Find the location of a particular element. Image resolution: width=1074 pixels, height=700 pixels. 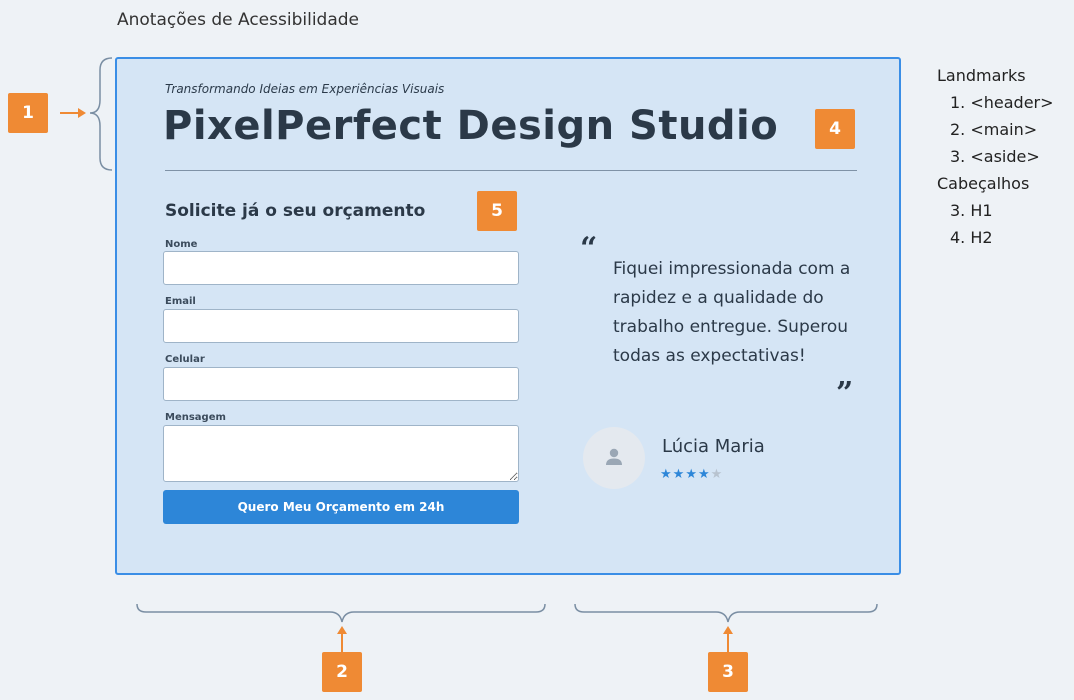

author-name: Lúcia Maria is located at coordinates (713, 446).